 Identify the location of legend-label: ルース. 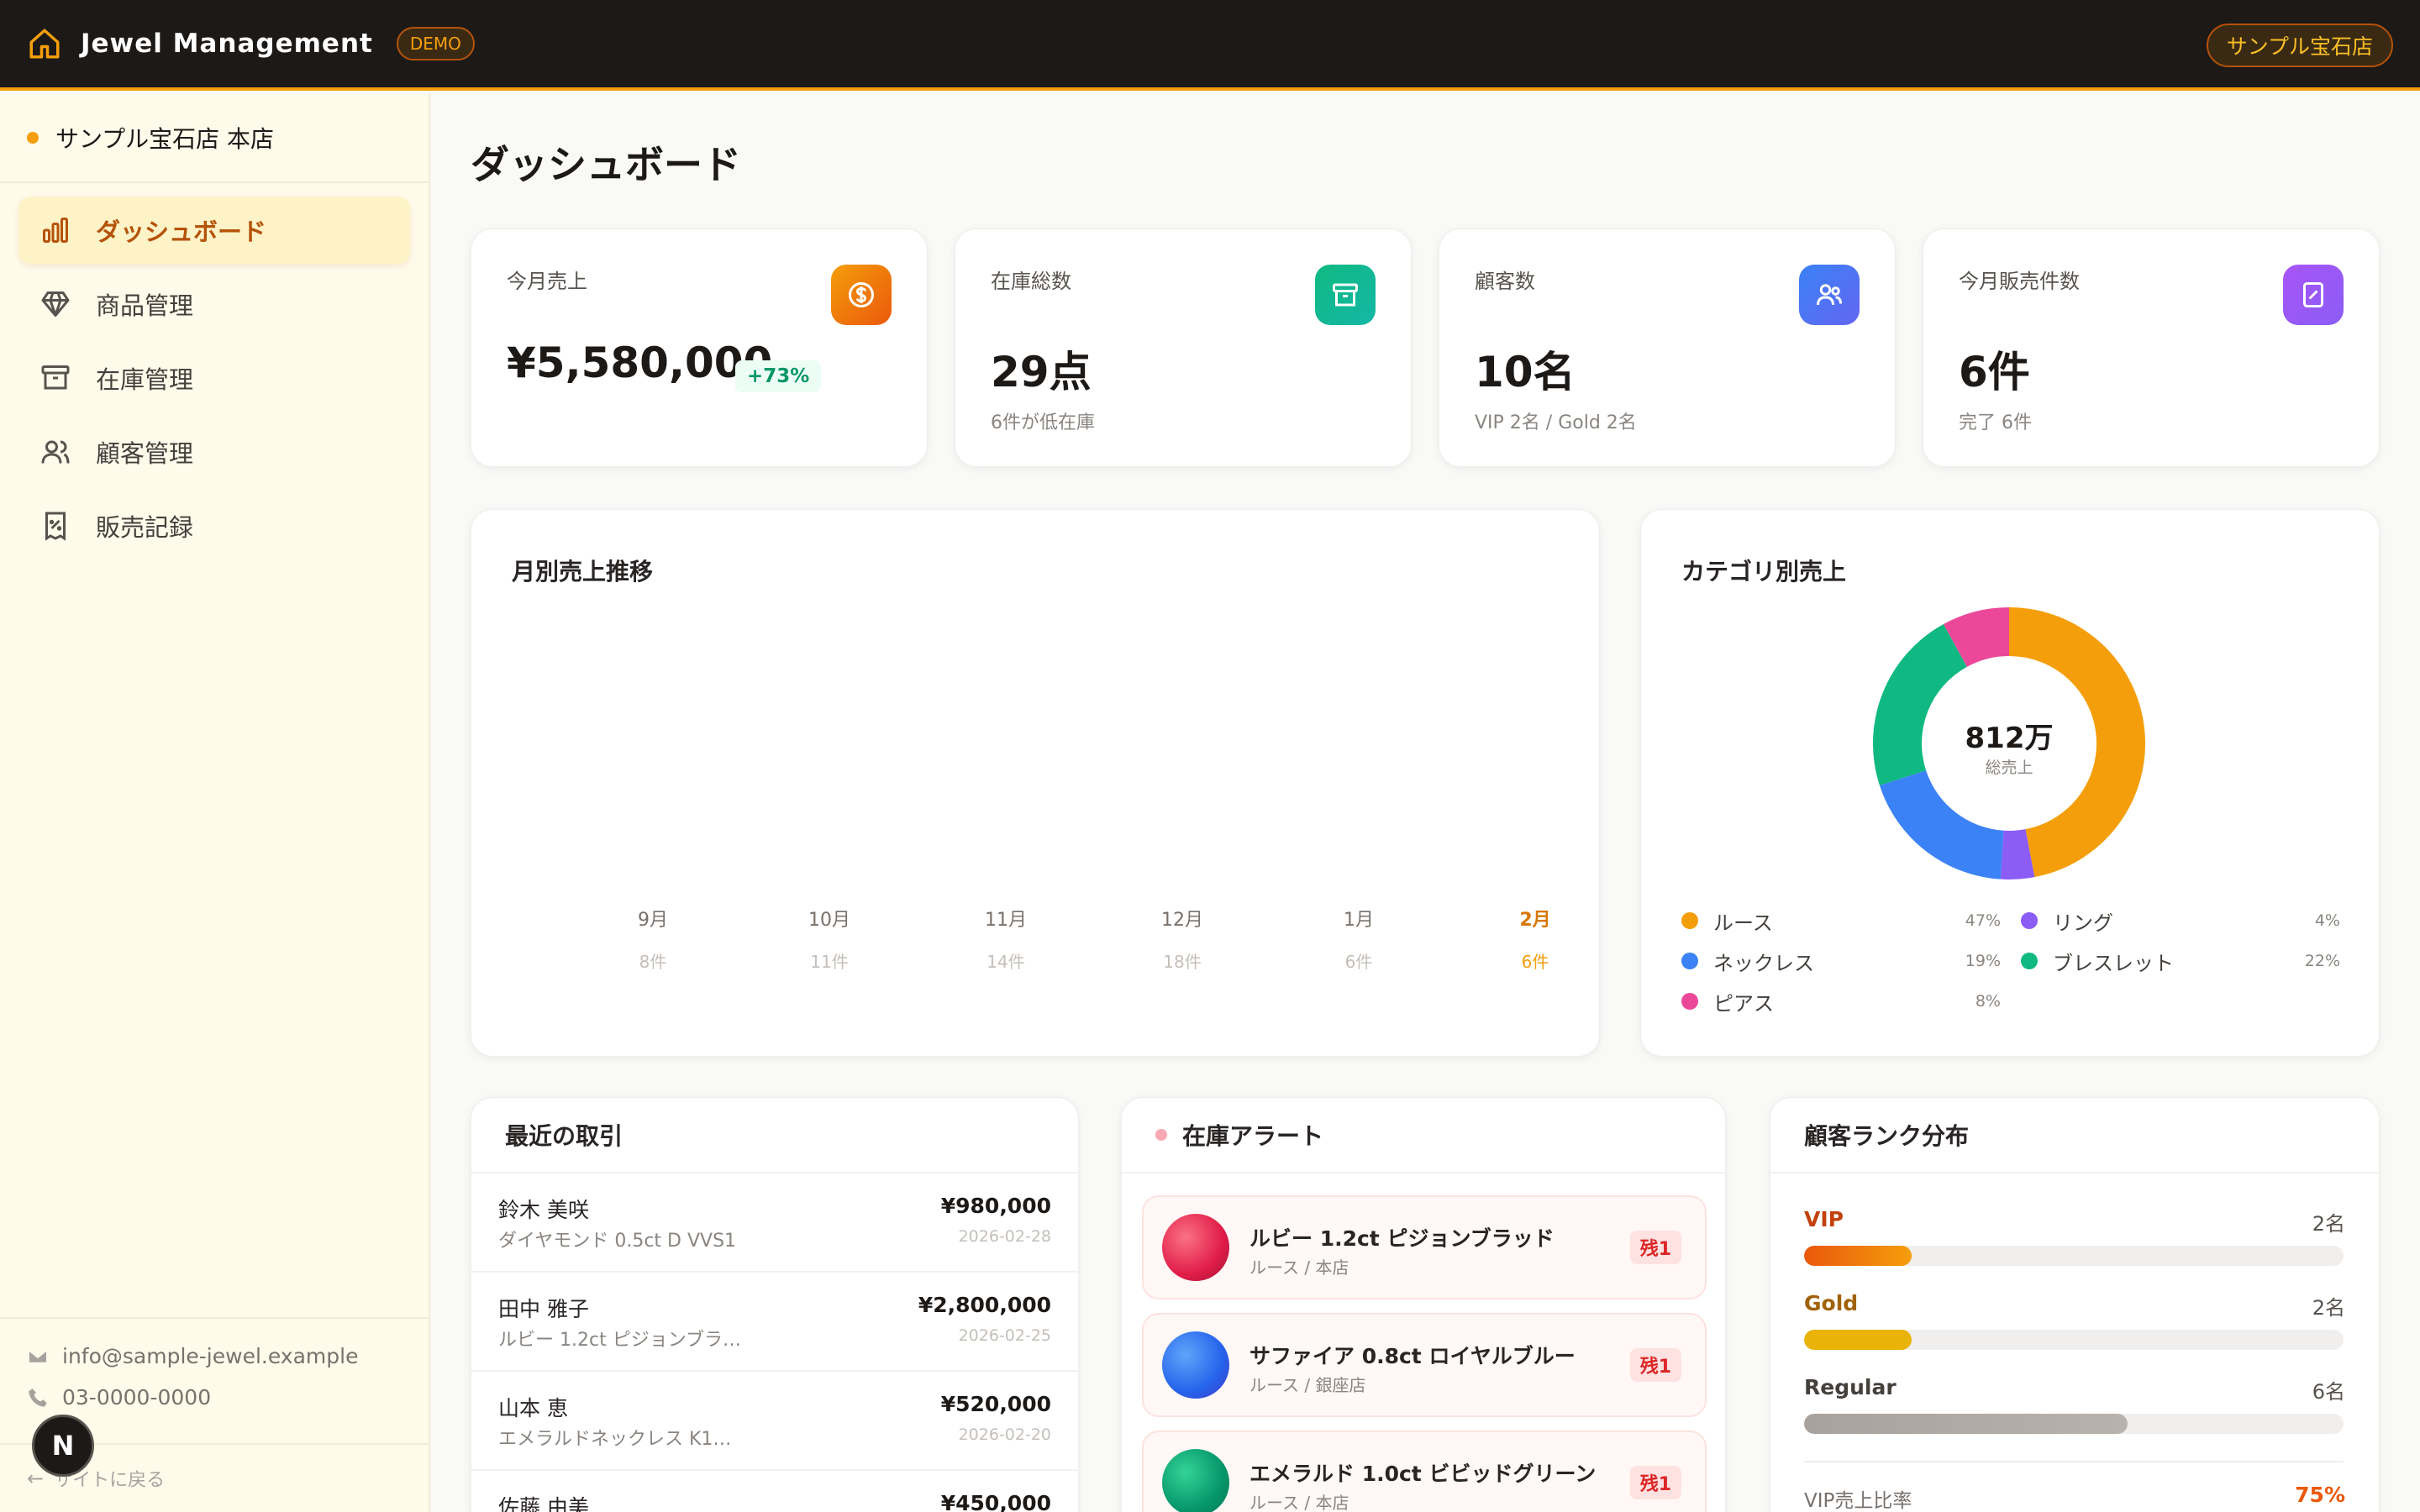
(1743, 923).